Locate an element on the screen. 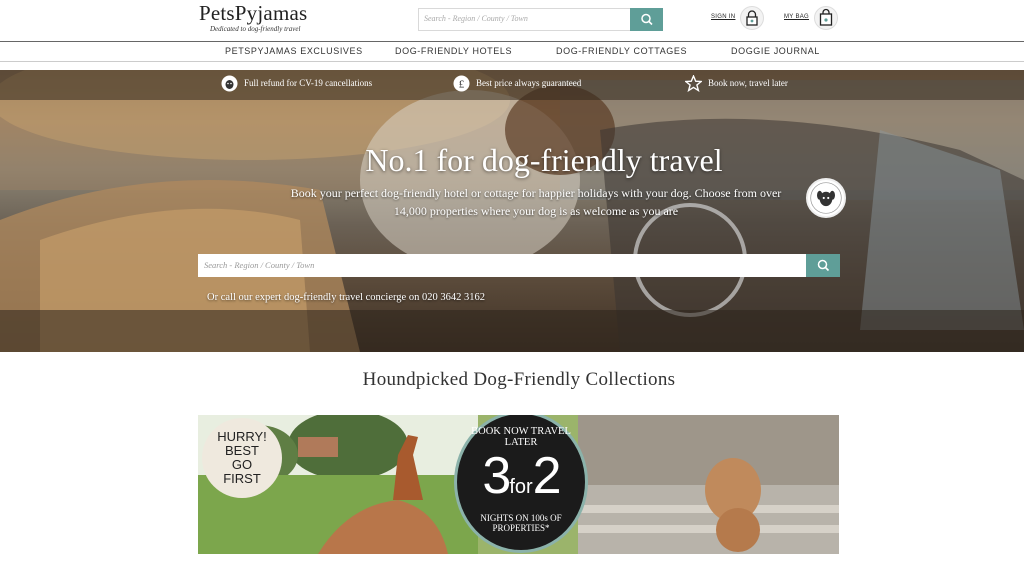  offer-main-mid: for is located at coordinates (521, 487).